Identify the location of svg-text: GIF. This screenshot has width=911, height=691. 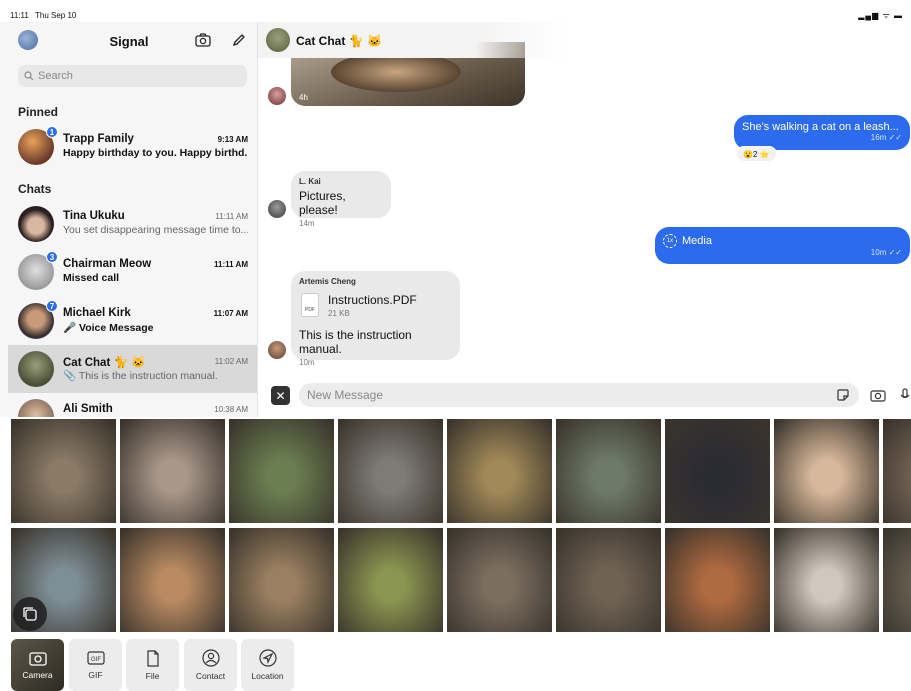
(96, 660).